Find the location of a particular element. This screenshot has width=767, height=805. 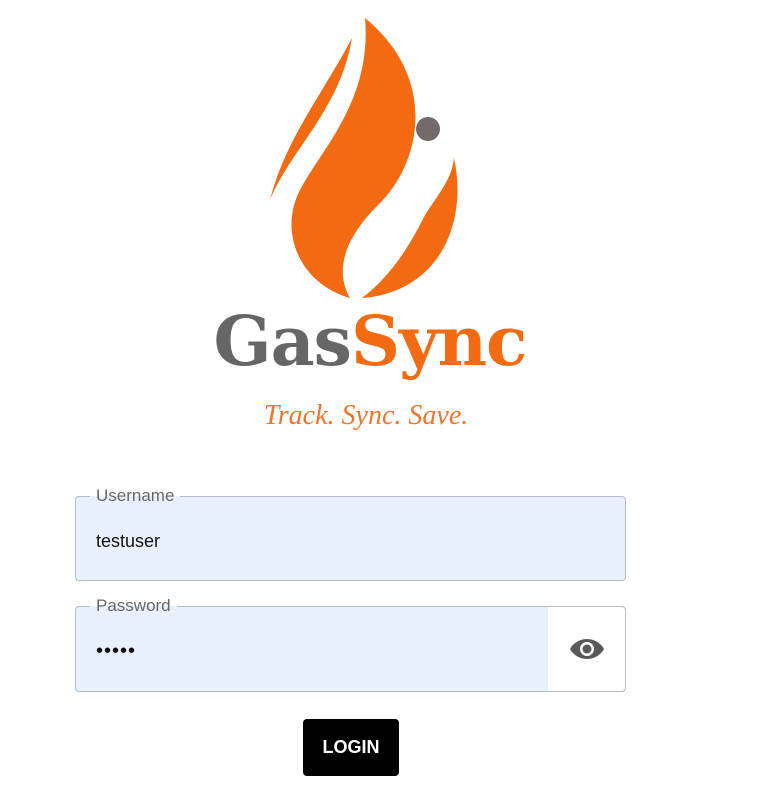

username-label: Username is located at coordinates (135, 496).